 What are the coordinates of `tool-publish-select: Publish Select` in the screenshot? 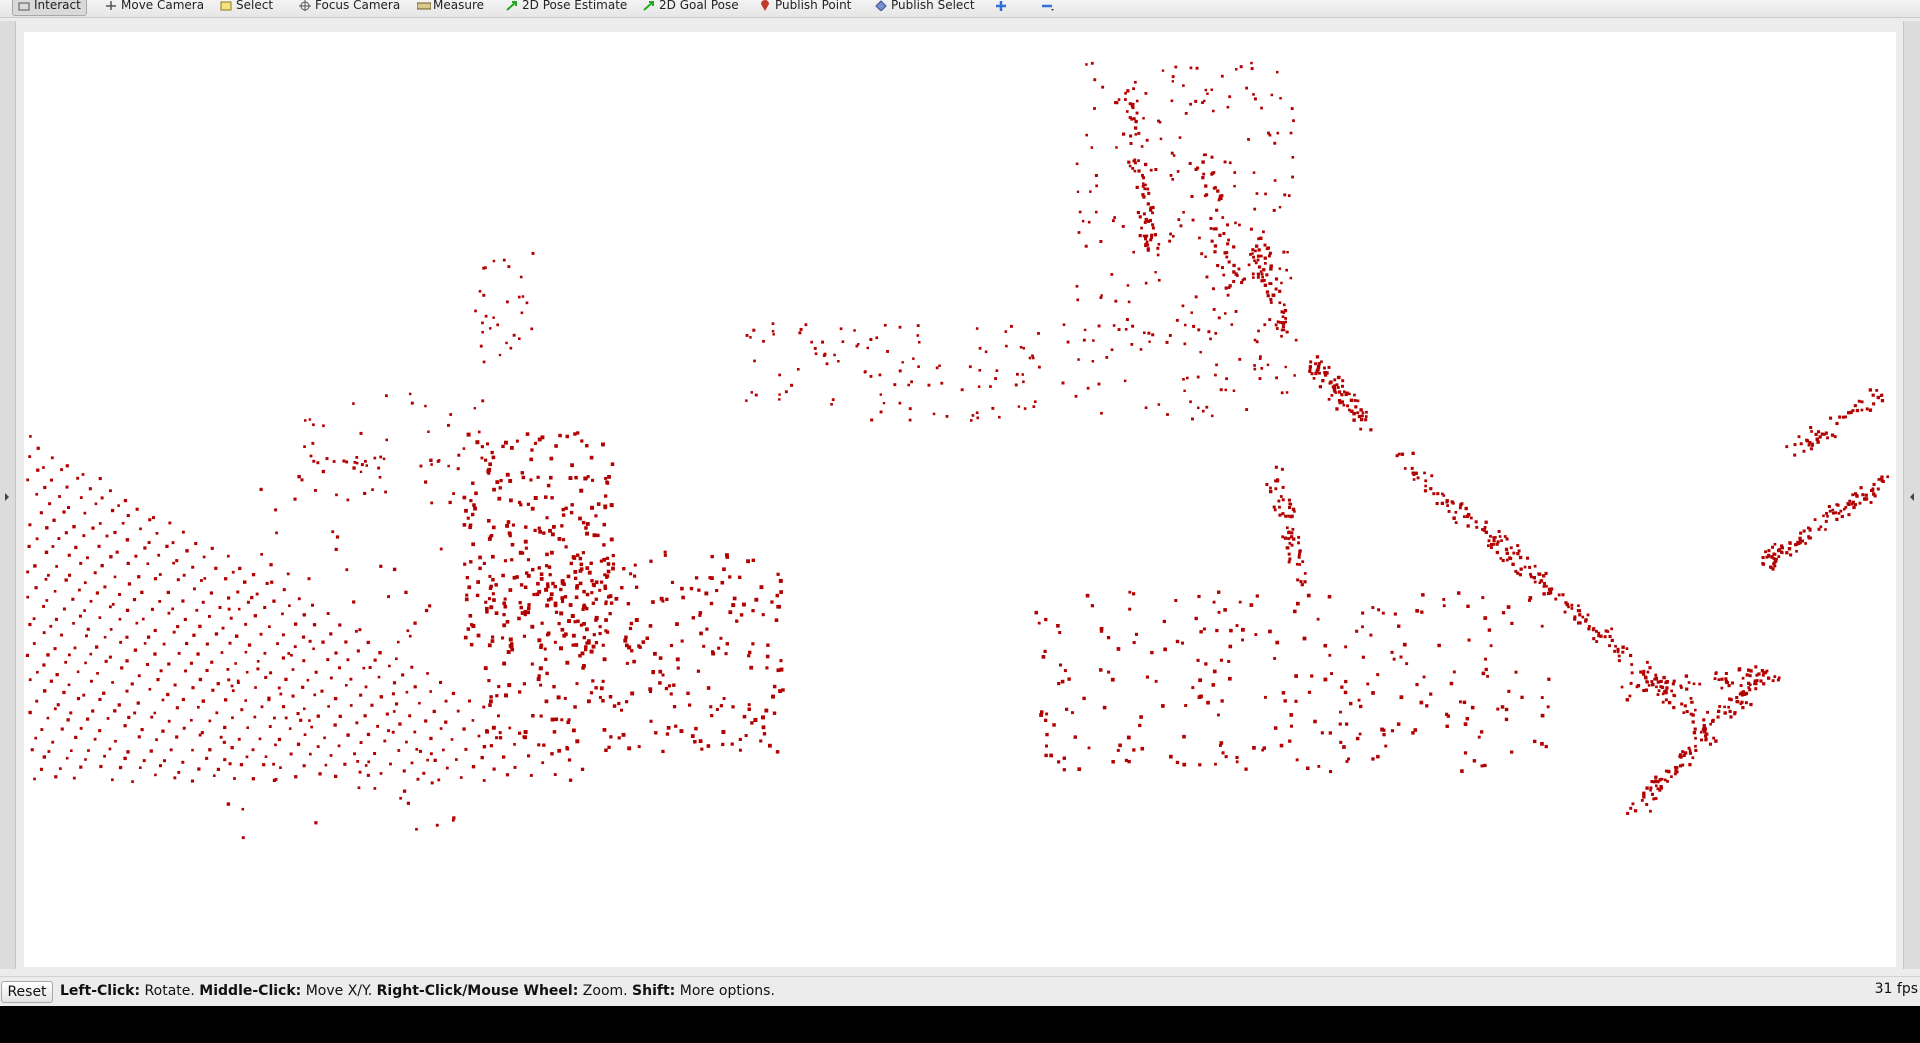 It's located at (925, 8).